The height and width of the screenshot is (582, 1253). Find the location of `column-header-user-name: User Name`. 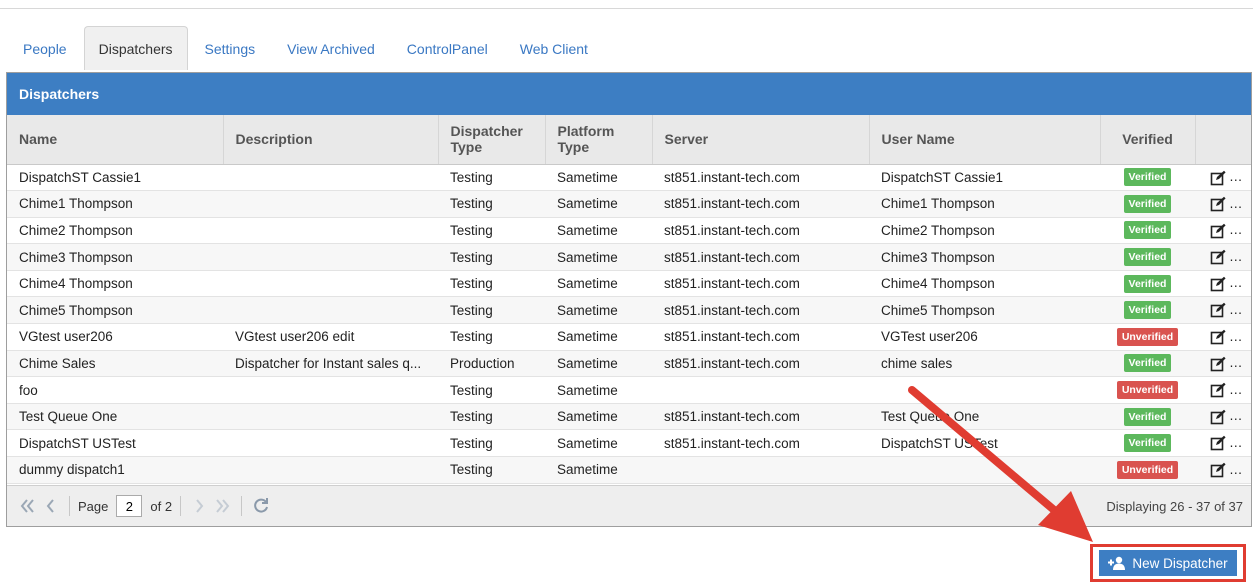

column-header-user-name: User Name is located at coordinates (985, 140).